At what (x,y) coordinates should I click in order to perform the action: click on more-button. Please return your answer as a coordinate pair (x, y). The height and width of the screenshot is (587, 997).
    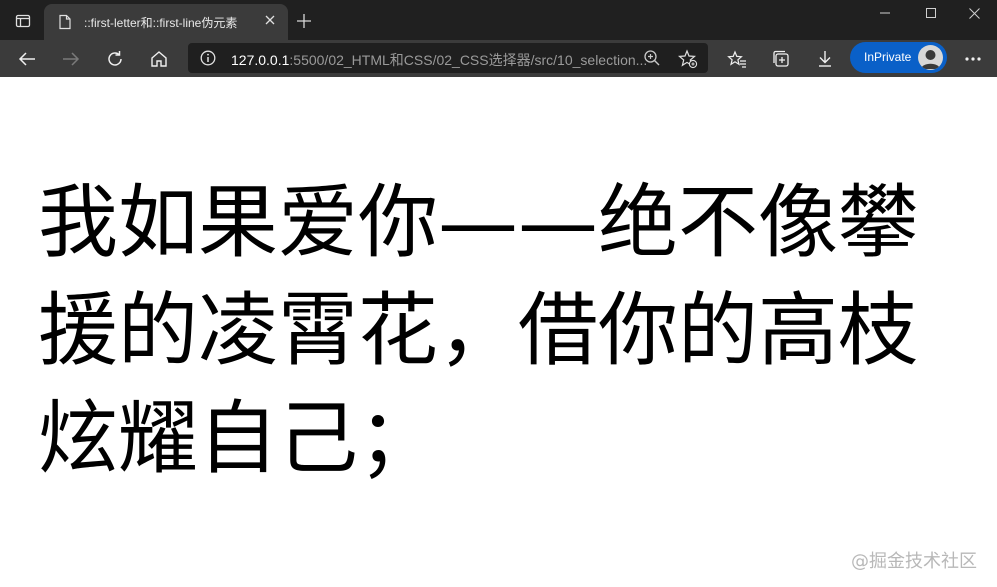
    Looking at the image, I should click on (973, 59).